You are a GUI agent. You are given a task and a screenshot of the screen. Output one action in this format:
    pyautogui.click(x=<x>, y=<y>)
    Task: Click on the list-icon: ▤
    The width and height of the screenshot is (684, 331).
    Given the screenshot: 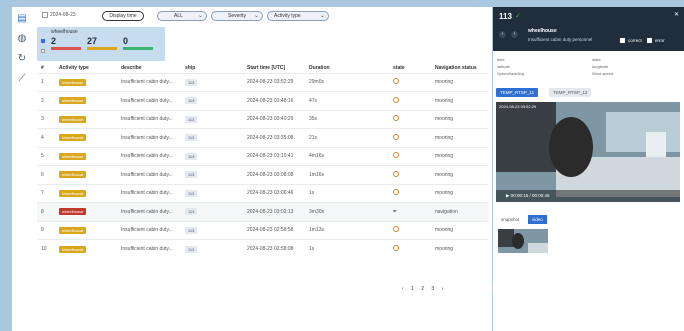 What is the action you would take?
    pyautogui.click(x=22, y=19)
    